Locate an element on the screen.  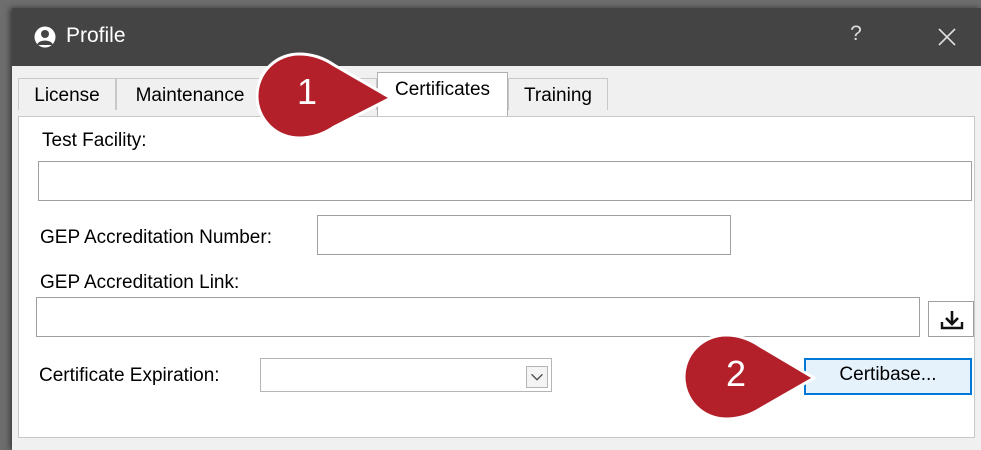
callout-2-number: 2 is located at coordinates (736, 373).